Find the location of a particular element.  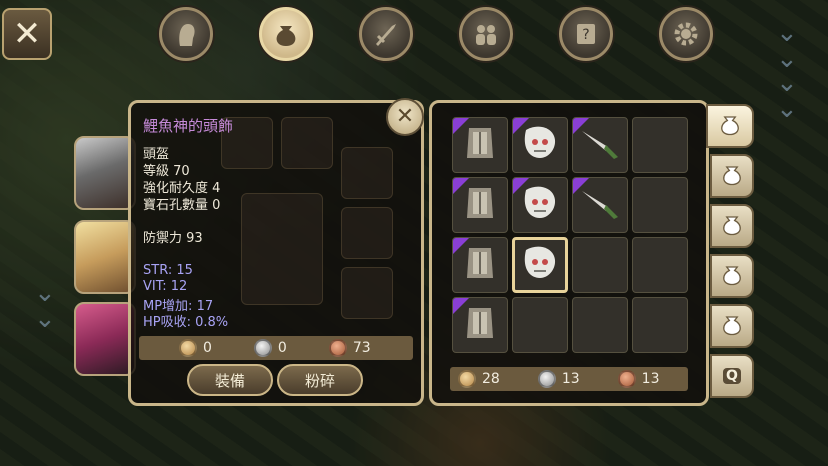

bag-menu-button is located at coordinates (286, 34).